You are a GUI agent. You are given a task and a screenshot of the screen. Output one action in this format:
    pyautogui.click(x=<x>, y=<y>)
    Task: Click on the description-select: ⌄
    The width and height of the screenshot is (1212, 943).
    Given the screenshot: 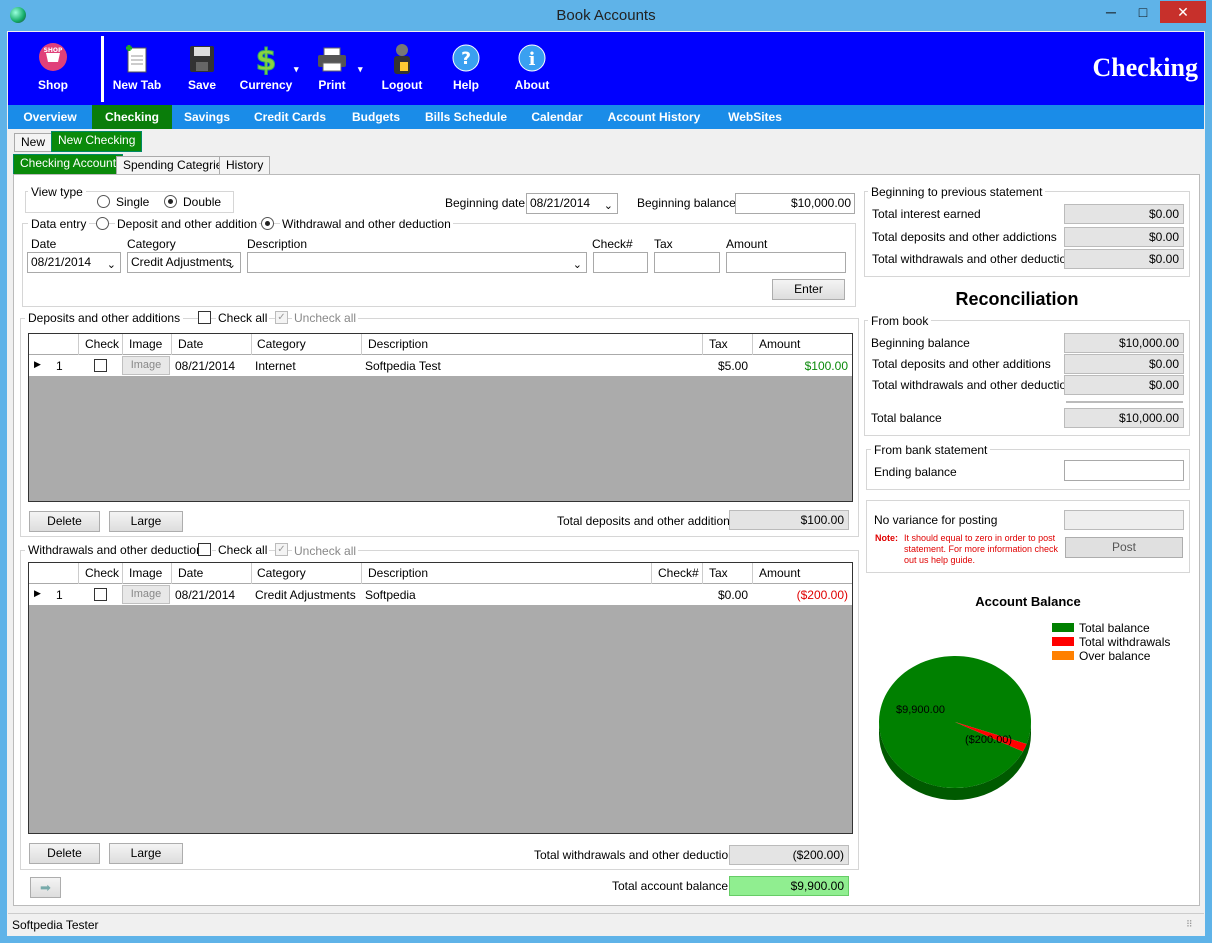 What is the action you would take?
    pyautogui.click(x=417, y=262)
    